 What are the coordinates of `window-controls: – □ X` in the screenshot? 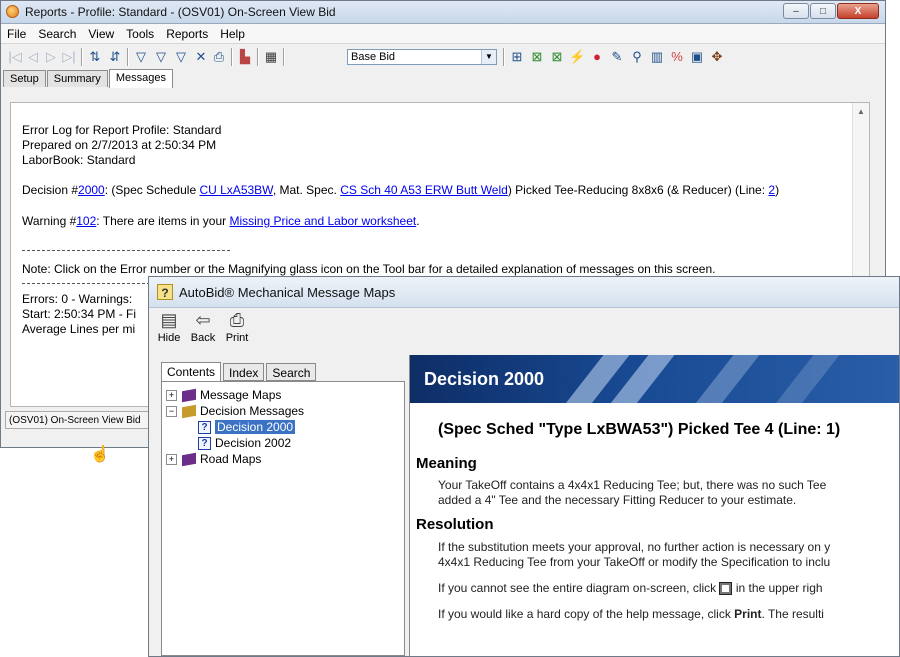 It's located at (830, 12).